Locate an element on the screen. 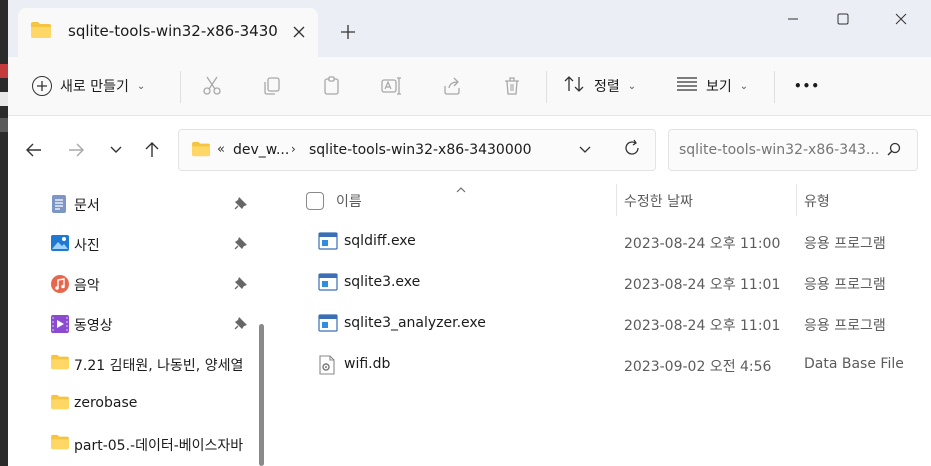  music-icon is located at coordinates (60, 284).